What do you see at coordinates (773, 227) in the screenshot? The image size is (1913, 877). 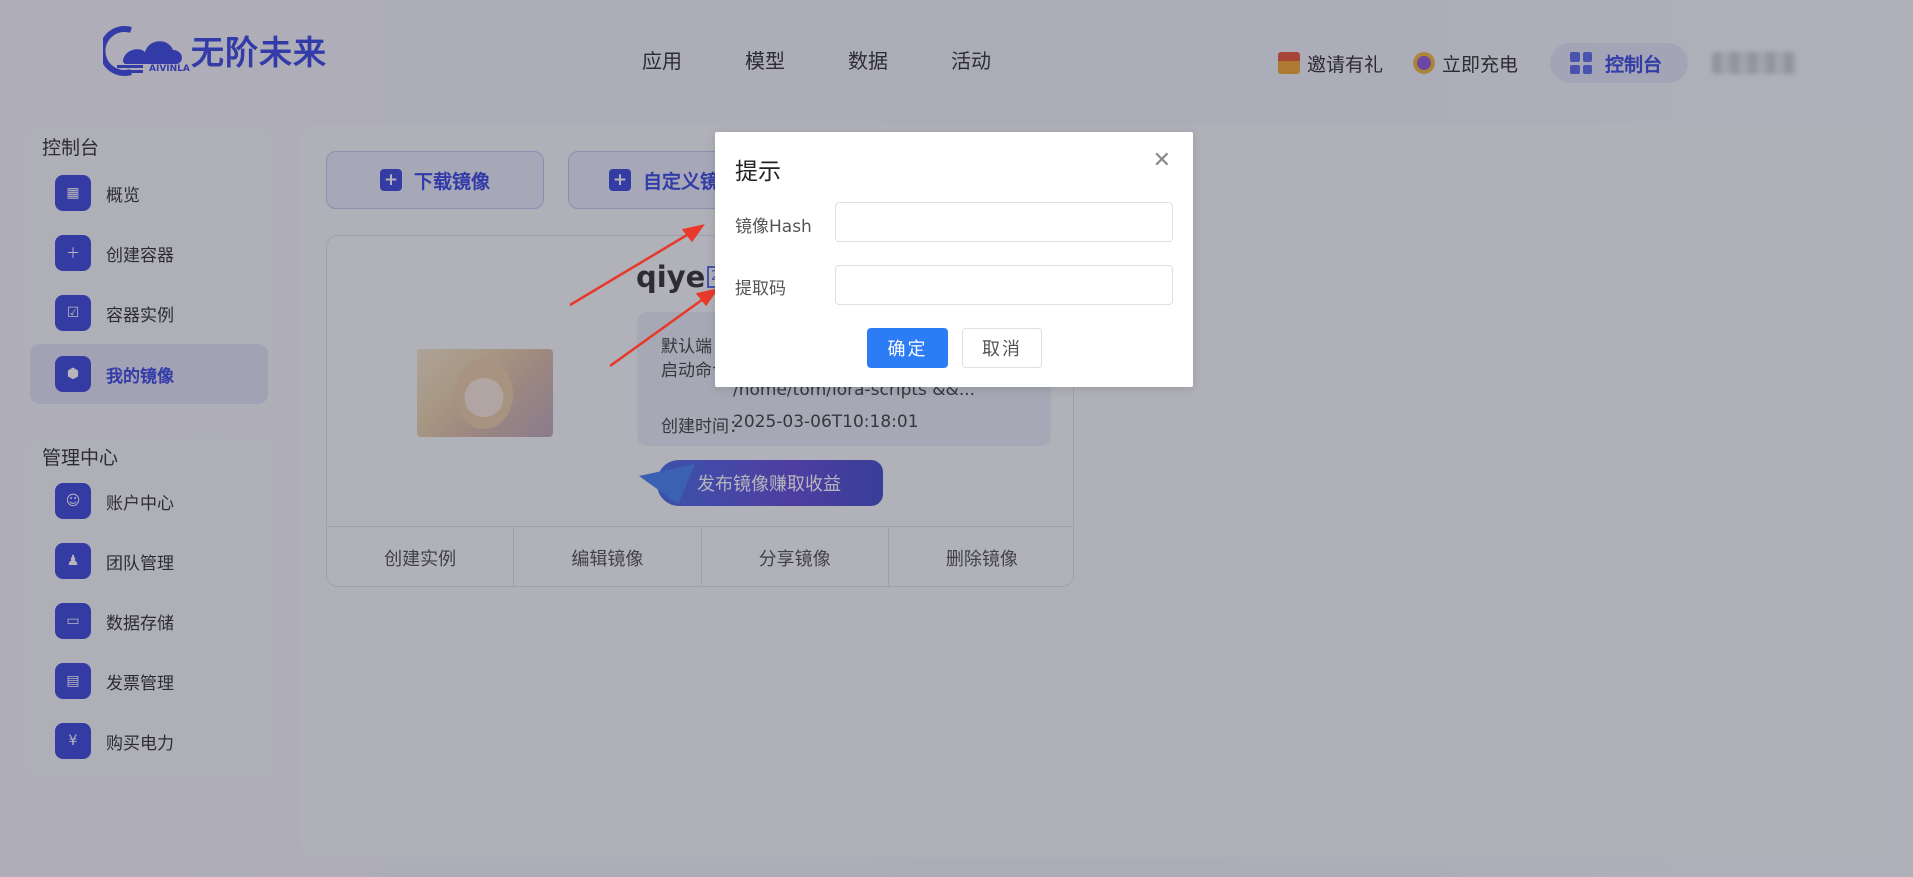 I see `image-hash-label: 镜像Hash` at bounding box center [773, 227].